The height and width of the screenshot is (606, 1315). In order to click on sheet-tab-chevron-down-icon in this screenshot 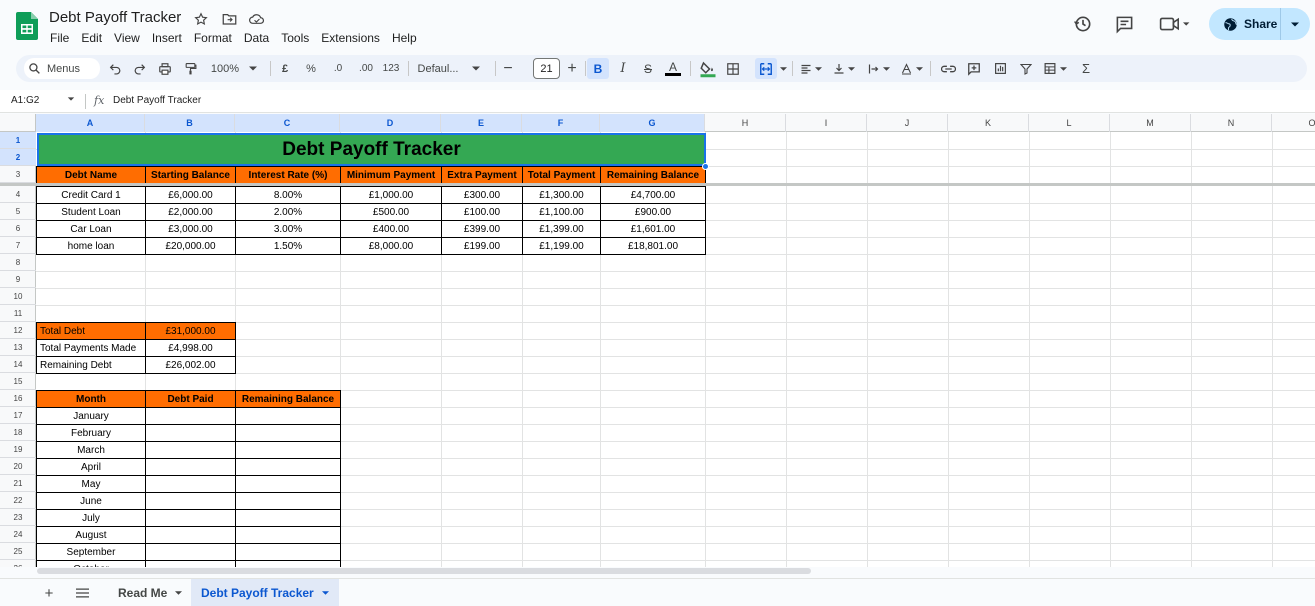, I will do `click(179, 593)`.